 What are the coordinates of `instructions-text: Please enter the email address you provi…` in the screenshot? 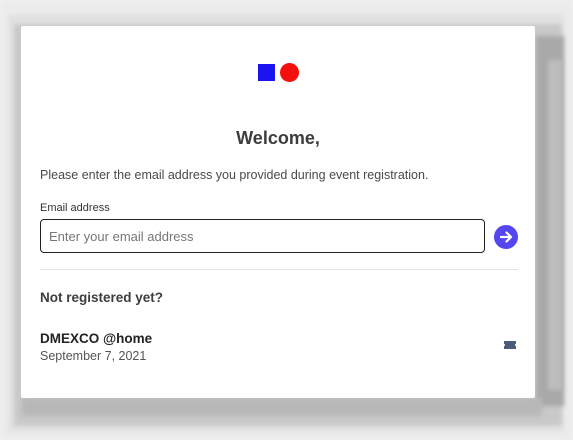 It's located at (234, 175).